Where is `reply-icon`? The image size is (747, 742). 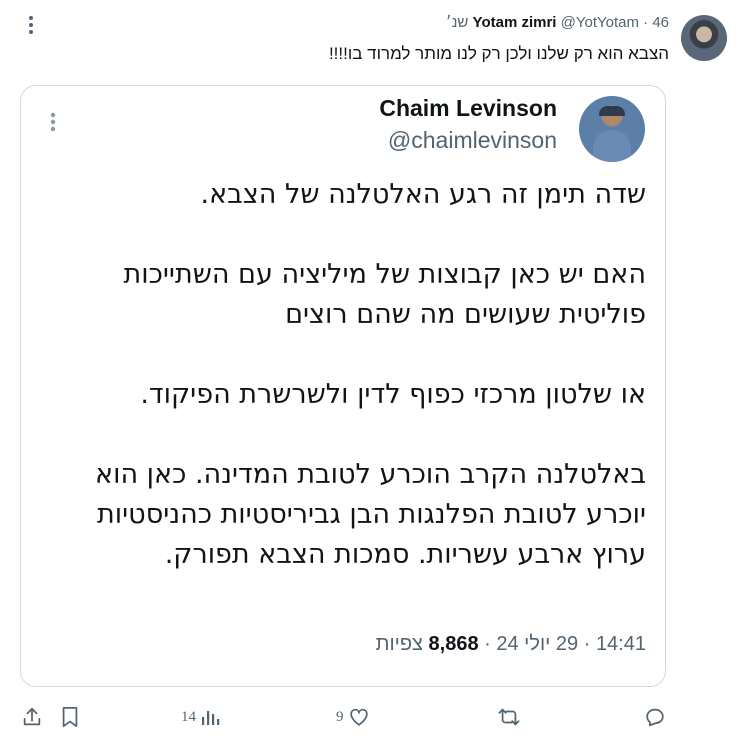 reply-icon is located at coordinates (655, 717).